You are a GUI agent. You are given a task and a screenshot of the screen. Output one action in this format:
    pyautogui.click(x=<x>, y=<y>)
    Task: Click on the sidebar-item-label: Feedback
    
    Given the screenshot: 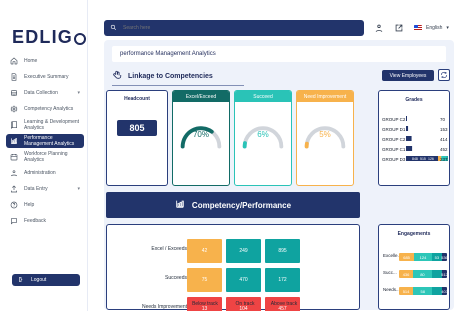 What is the action you would take?
    pyautogui.click(x=35, y=221)
    